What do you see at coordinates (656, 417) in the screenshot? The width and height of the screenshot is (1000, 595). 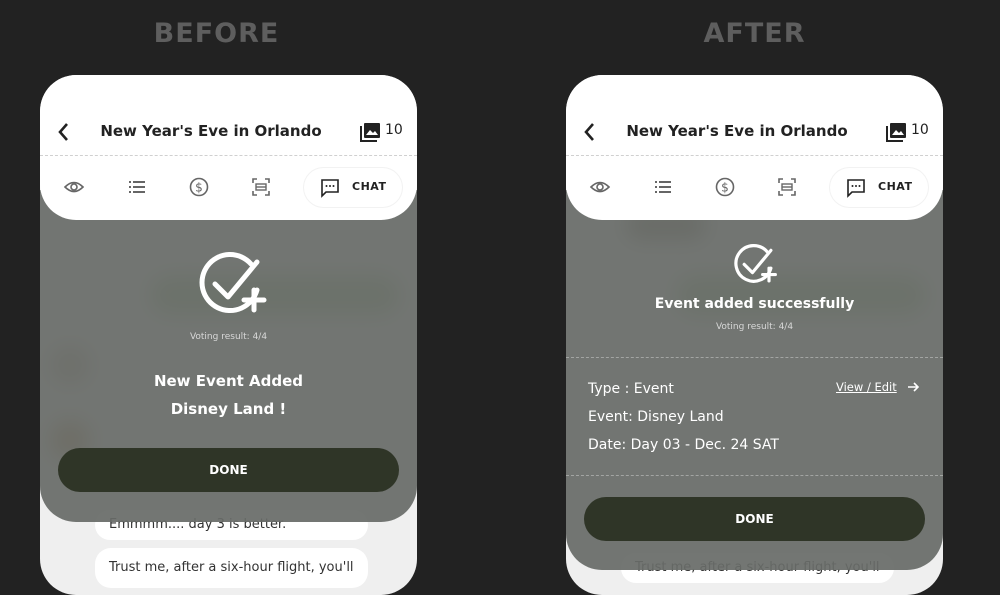 I see `event-name: Event: Disney Land` at bounding box center [656, 417].